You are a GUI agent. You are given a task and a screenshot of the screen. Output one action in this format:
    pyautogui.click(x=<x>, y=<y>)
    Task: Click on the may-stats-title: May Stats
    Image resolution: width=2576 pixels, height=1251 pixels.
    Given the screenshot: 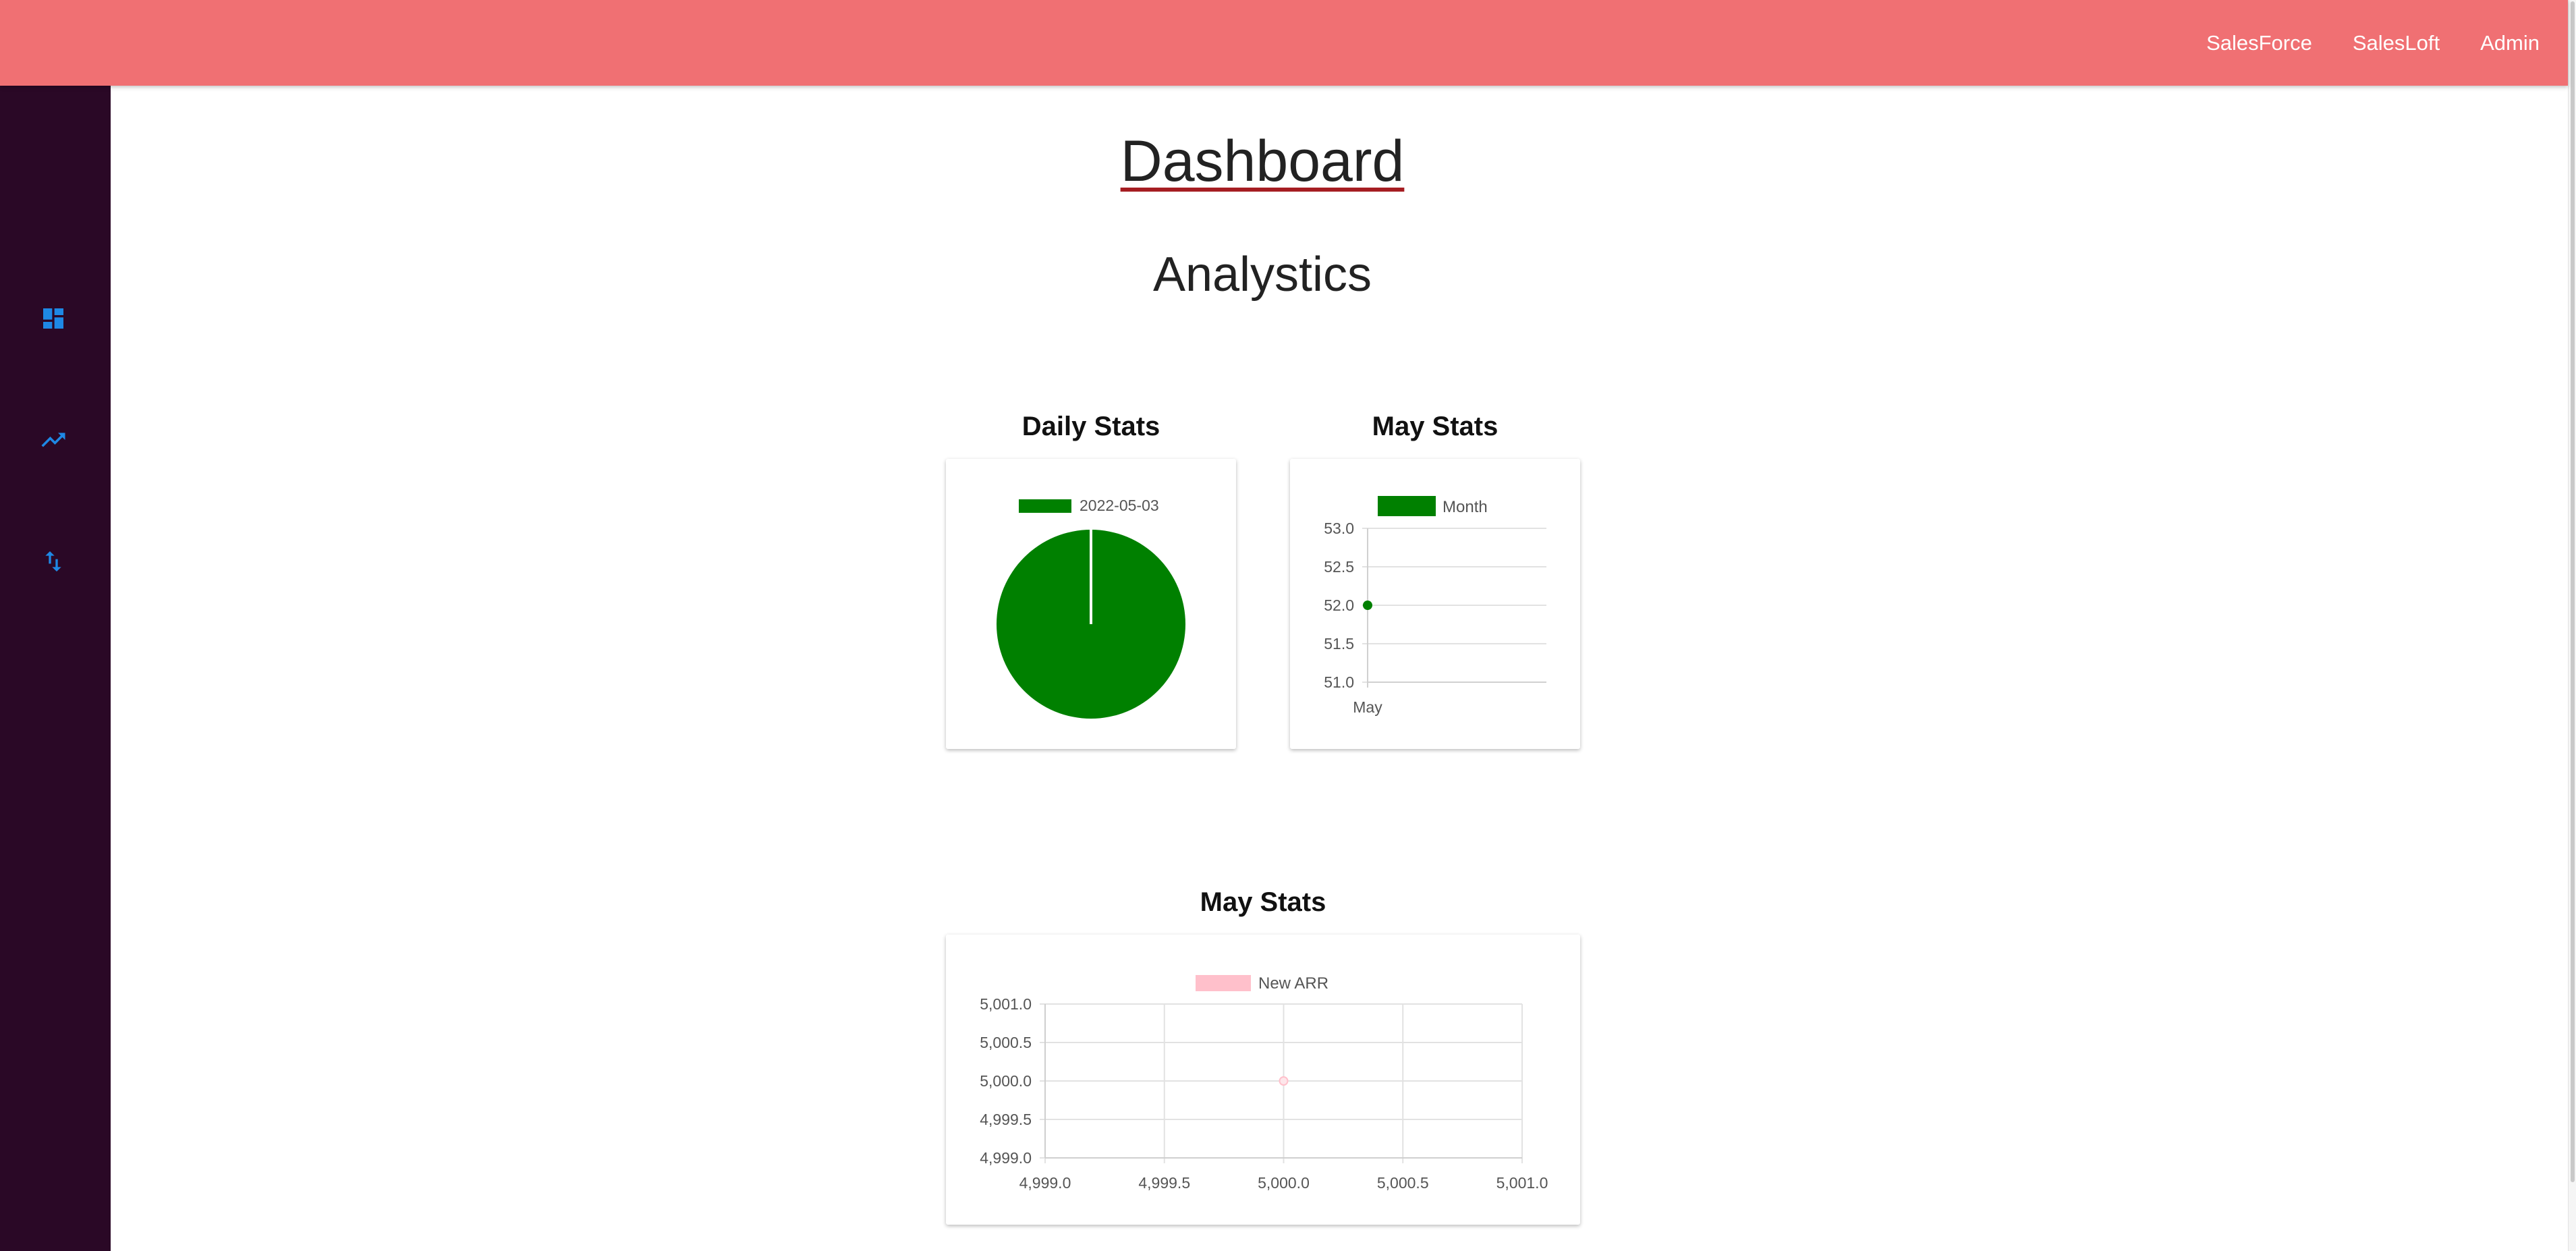 What is the action you would take?
    pyautogui.click(x=1435, y=426)
    